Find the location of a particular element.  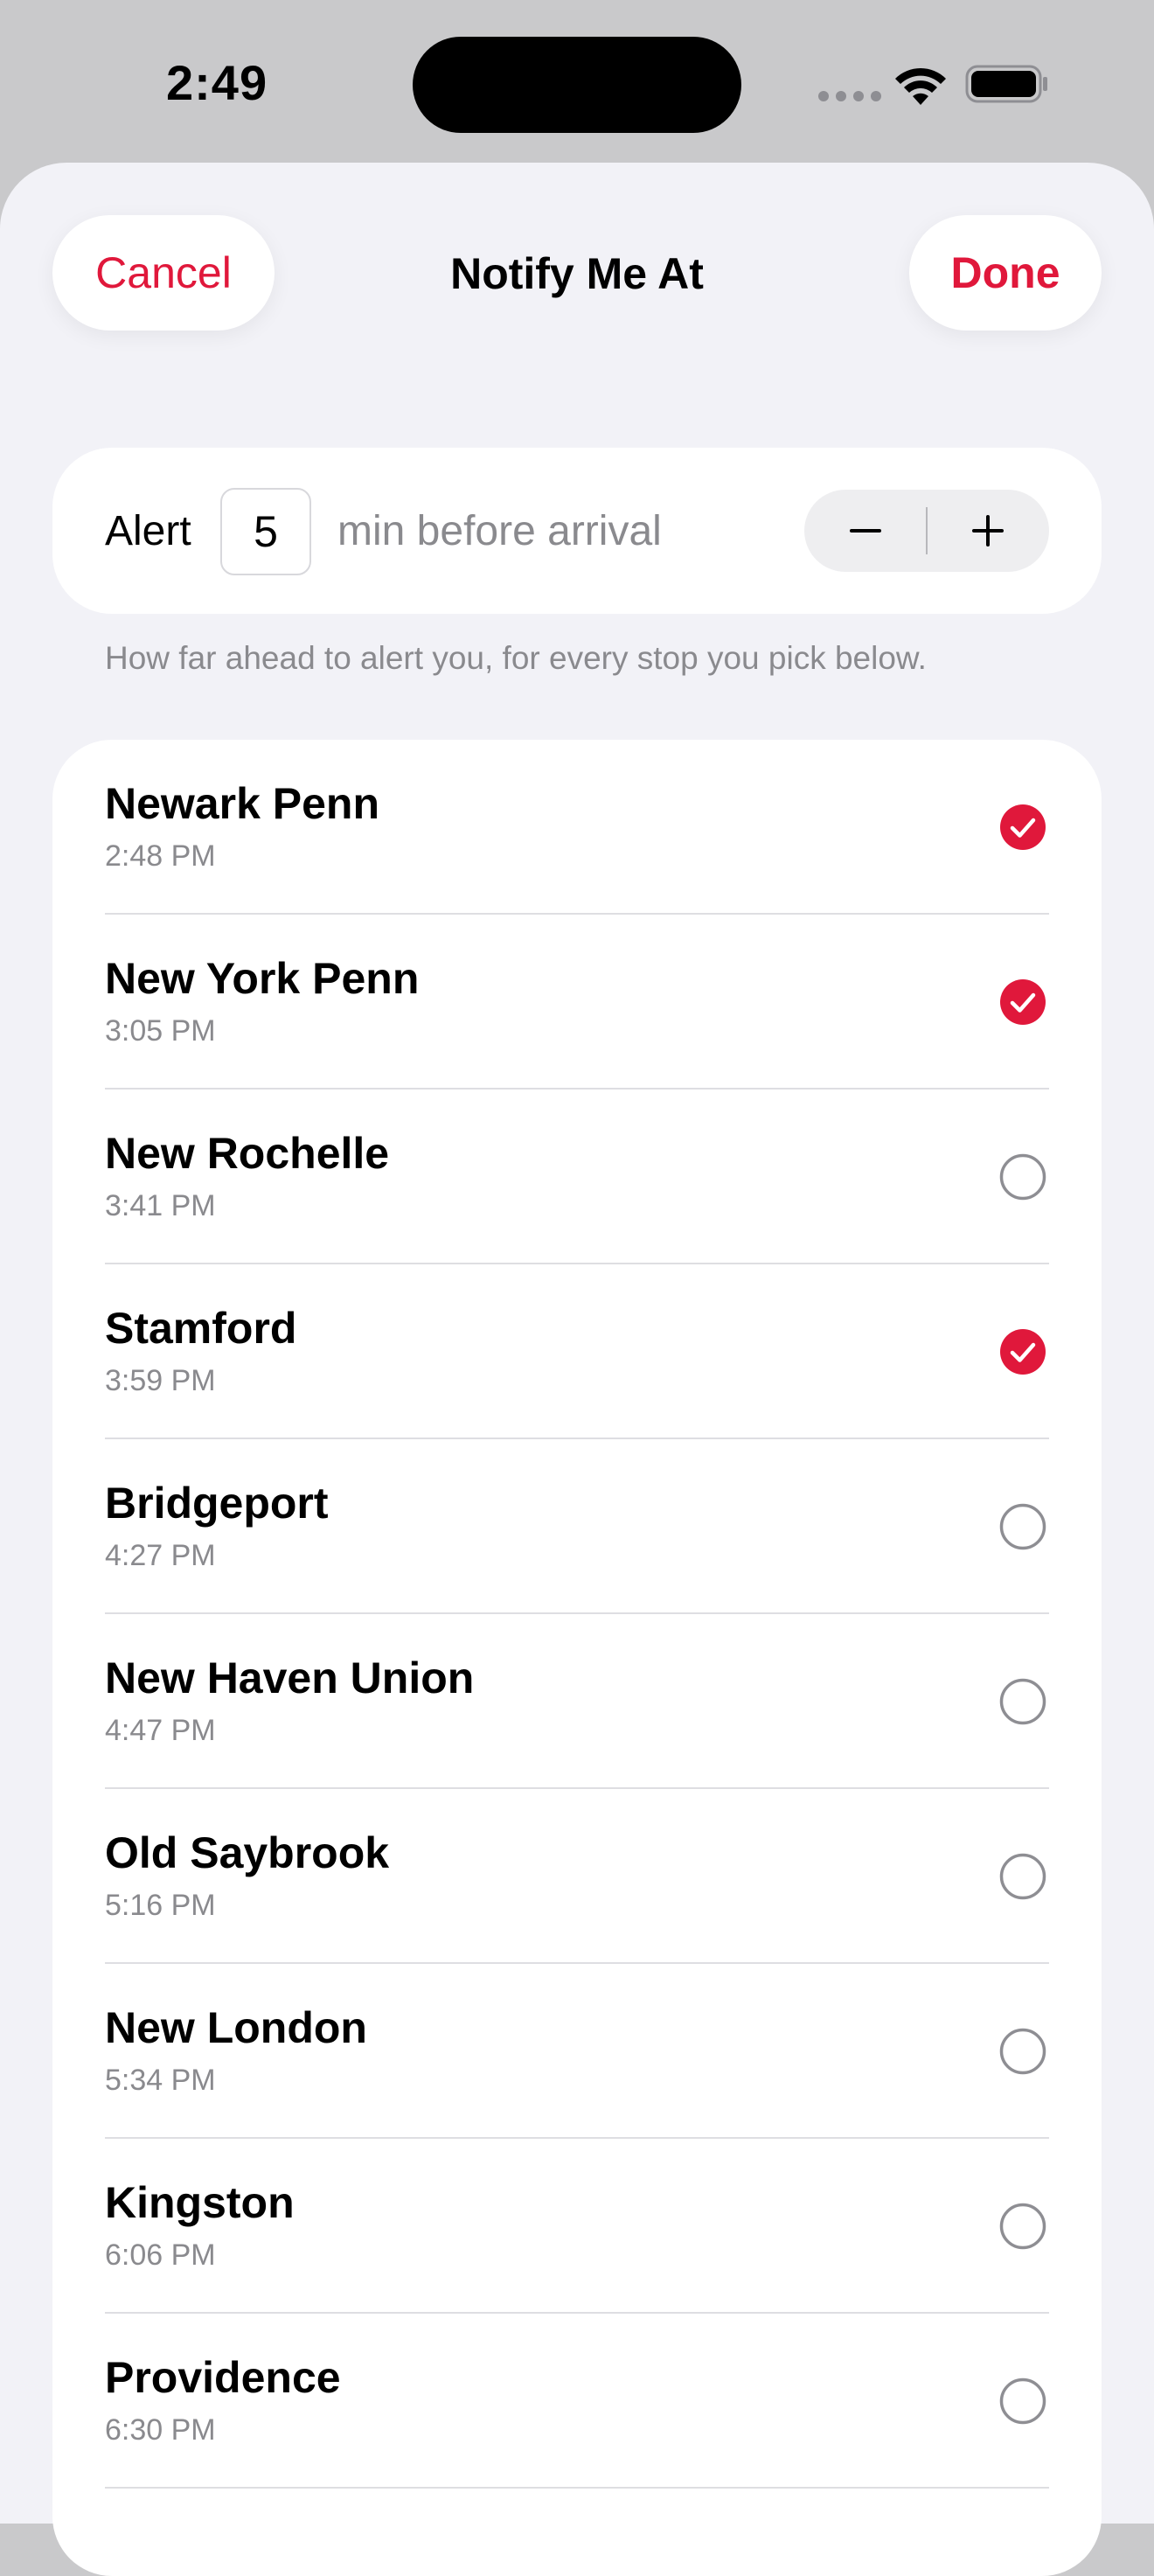

stop-name: Newark Penn is located at coordinates (242, 803).